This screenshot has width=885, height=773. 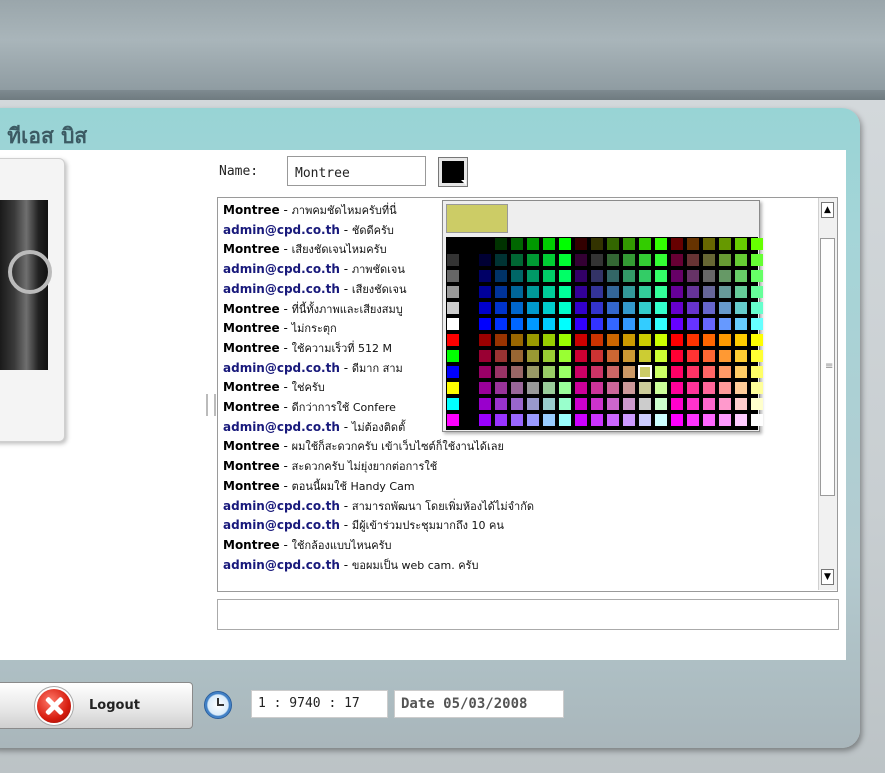 I want to click on splitter-handle, so click(x=211, y=405).